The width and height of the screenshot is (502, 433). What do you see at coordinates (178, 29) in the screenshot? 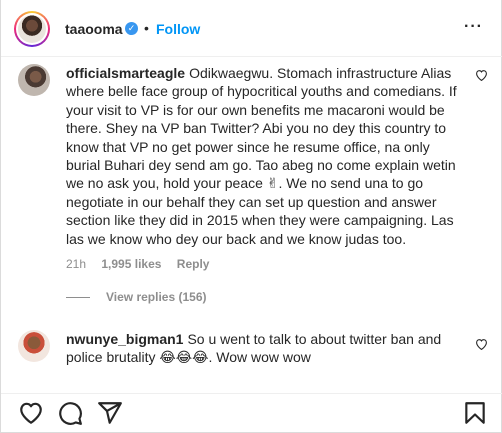
I see `follow-button: Follow` at bounding box center [178, 29].